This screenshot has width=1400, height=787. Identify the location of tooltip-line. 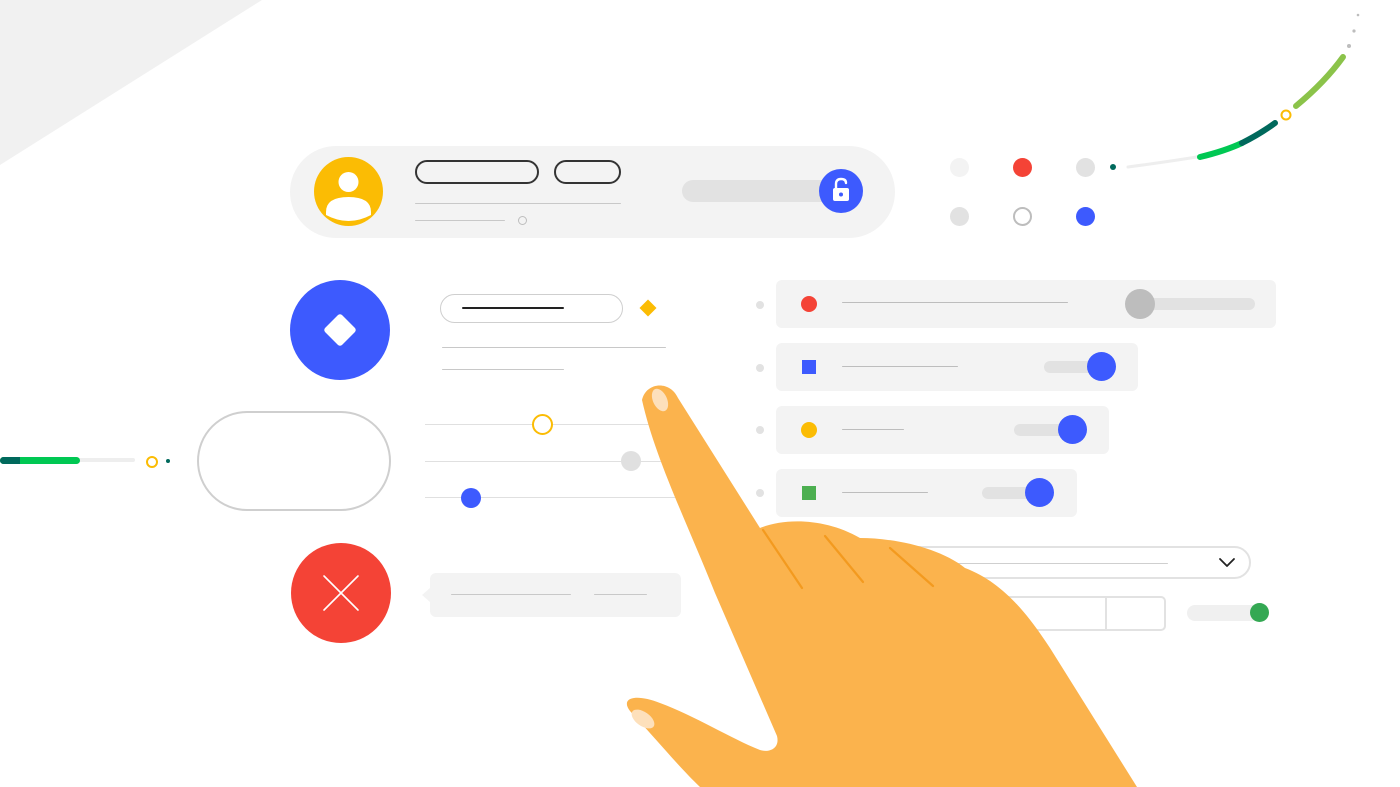
(511, 594).